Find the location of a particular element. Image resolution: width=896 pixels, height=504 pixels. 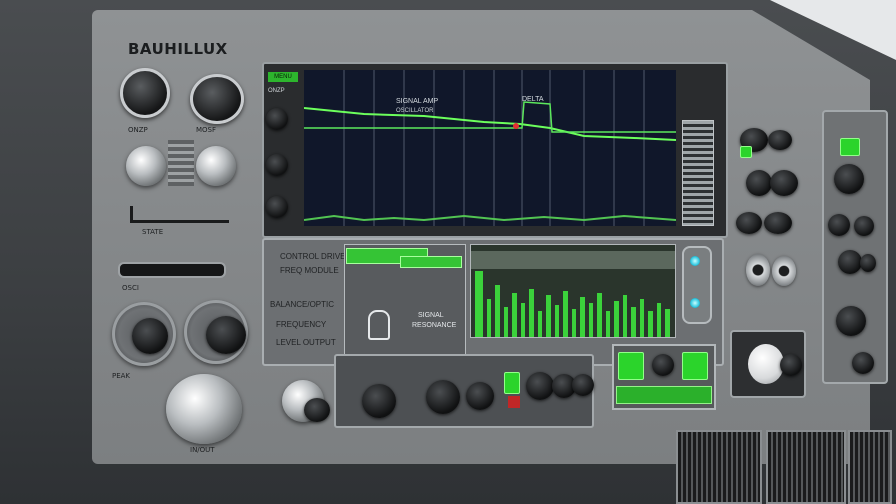

scope-subtitle: OSCILLATOR is located at coordinates (415, 111).